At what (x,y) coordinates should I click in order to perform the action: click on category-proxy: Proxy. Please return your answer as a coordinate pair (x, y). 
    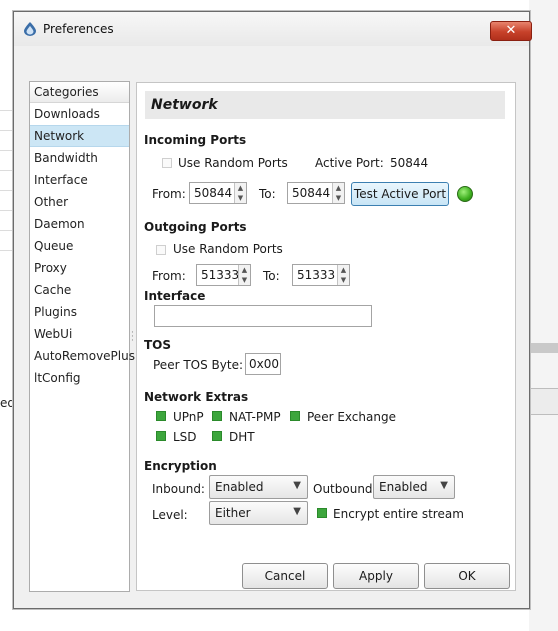
    Looking at the image, I should click on (79, 268).